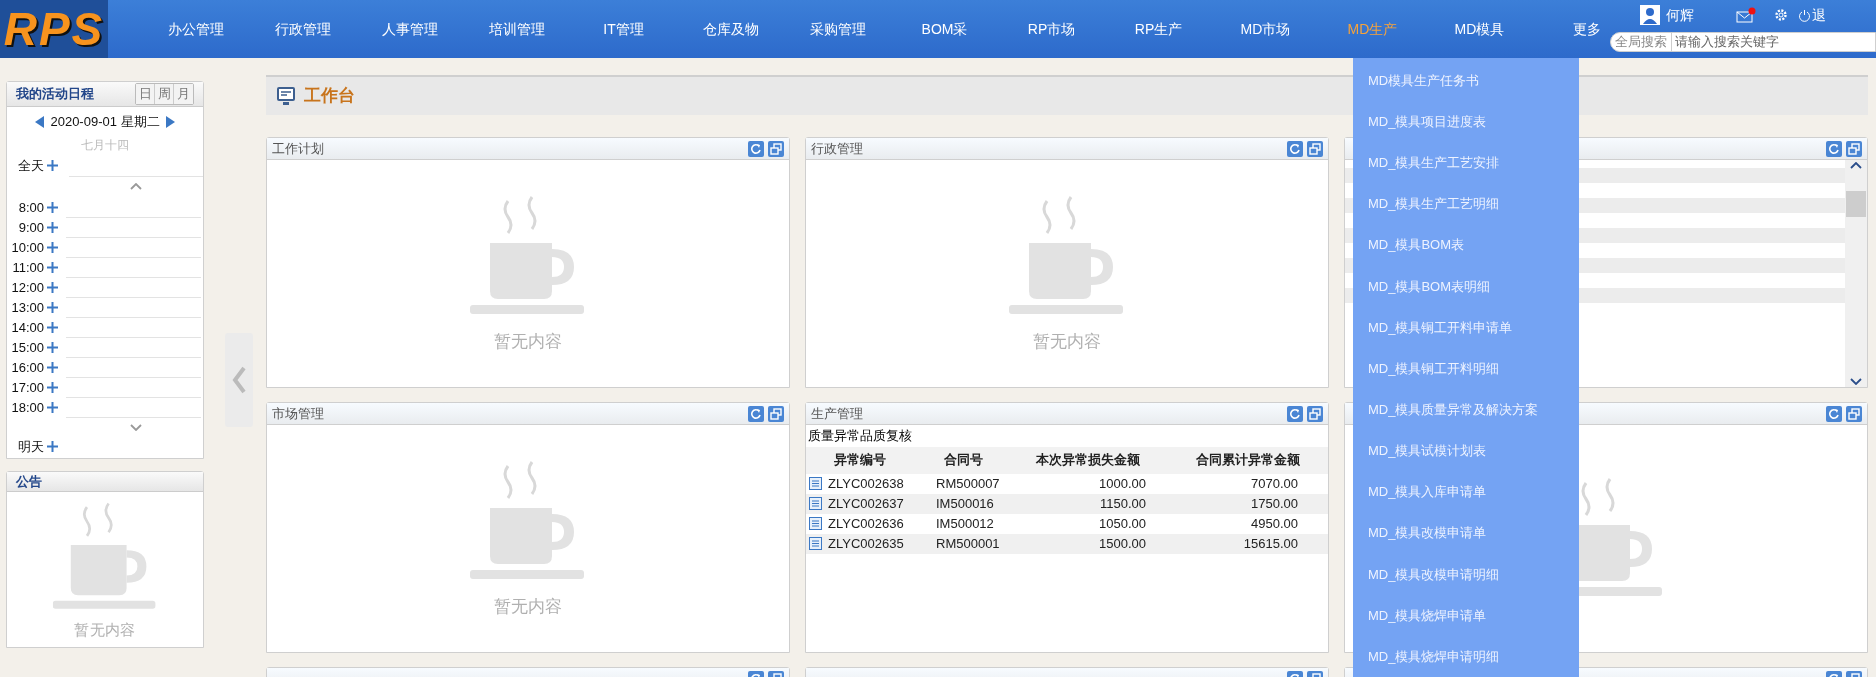 The image size is (1876, 677). I want to click on table-cell-text: 1000.00, so click(1122, 483).